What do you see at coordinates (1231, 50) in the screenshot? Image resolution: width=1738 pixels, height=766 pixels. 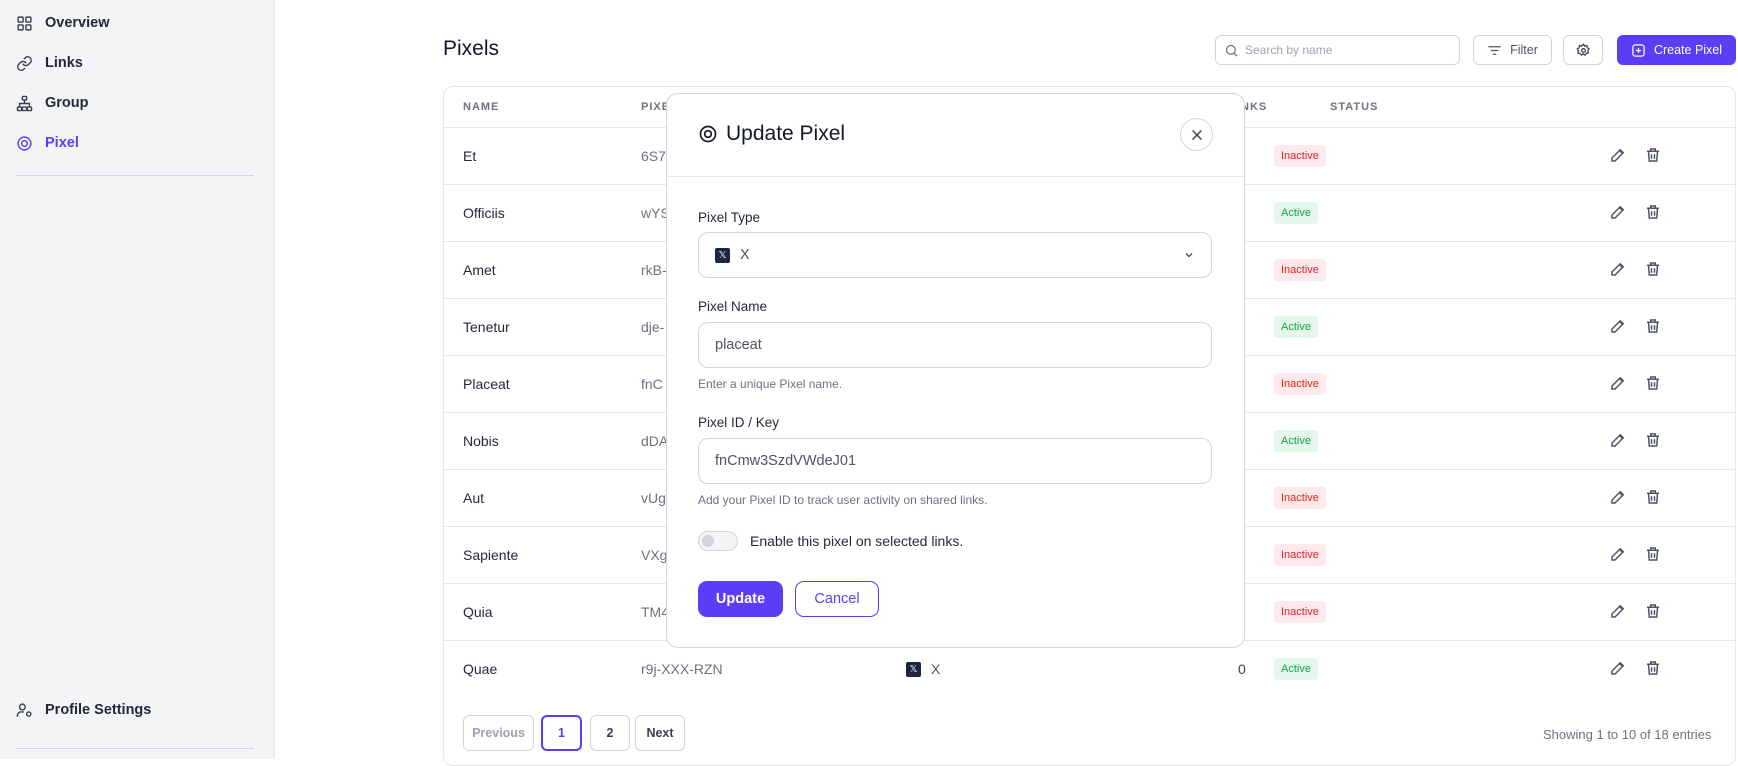 I see `search-icon` at bounding box center [1231, 50].